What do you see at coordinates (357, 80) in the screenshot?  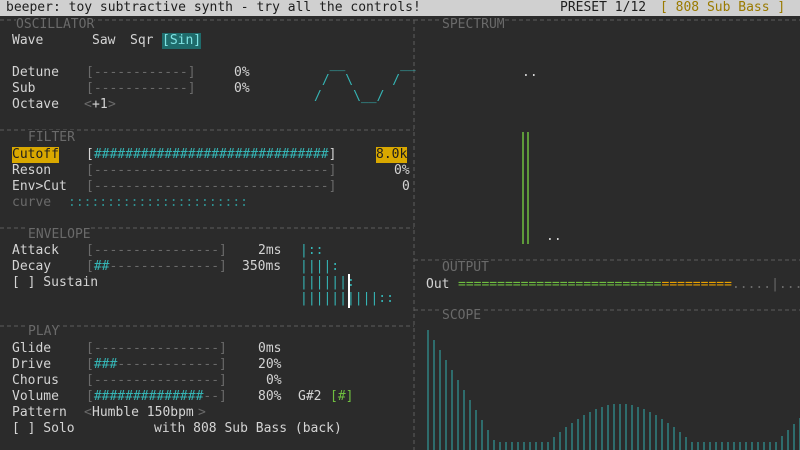 I see `wave-preview-line-2: / \ /` at bounding box center [357, 80].